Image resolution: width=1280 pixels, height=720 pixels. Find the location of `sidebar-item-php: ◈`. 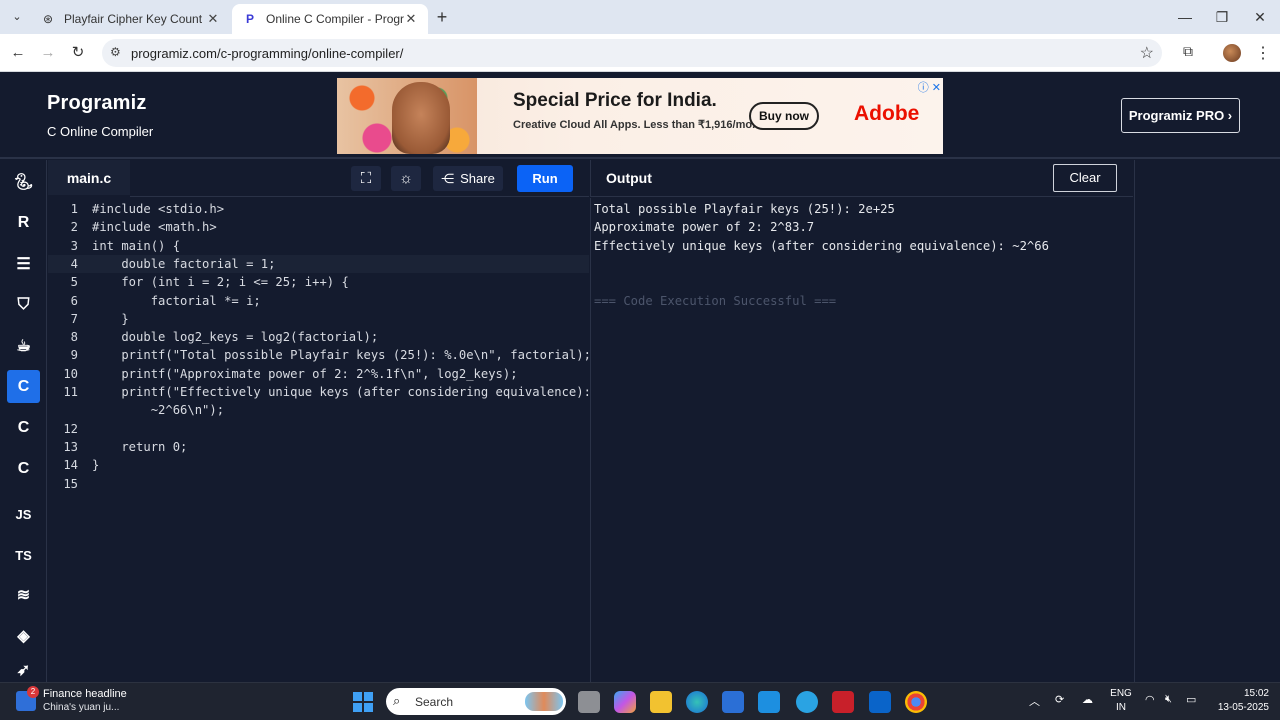

sidebar-item-php: ◈ is located at coordinates (23, 635).